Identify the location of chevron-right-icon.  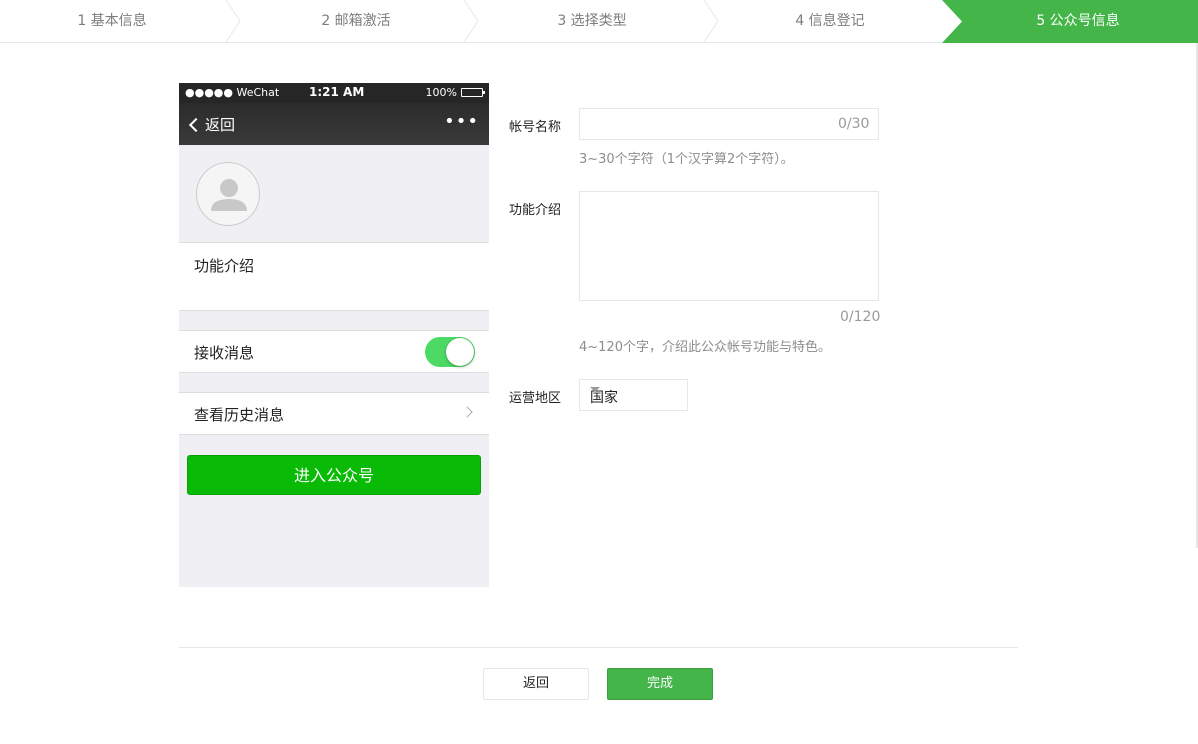
(467, 412).